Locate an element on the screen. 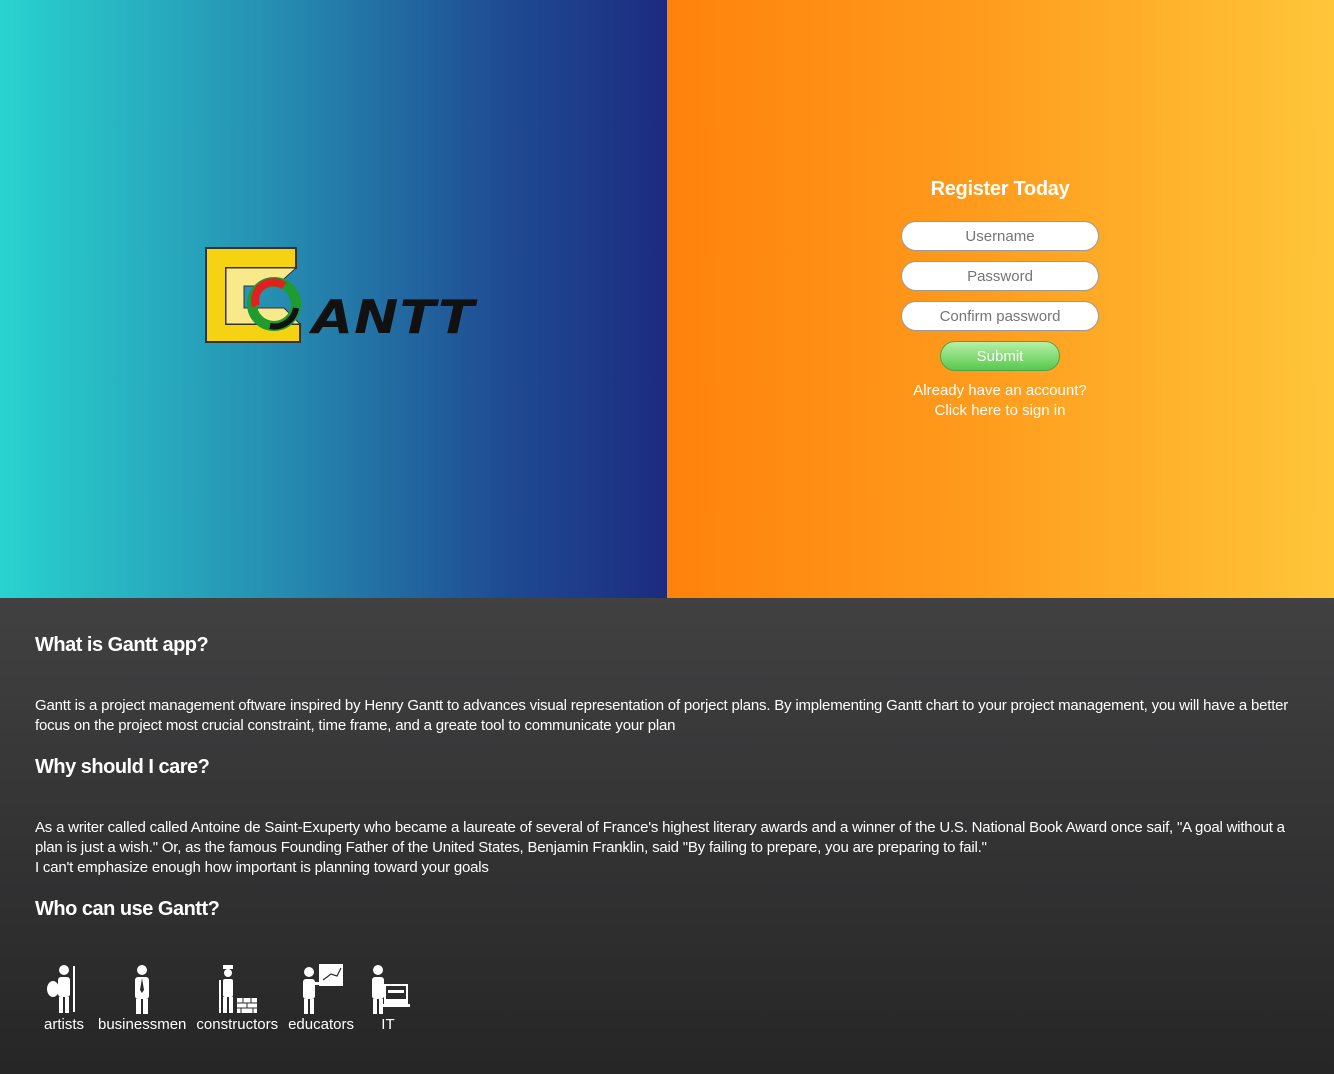  logo-mark-icon is located at coordinates (253, 295).